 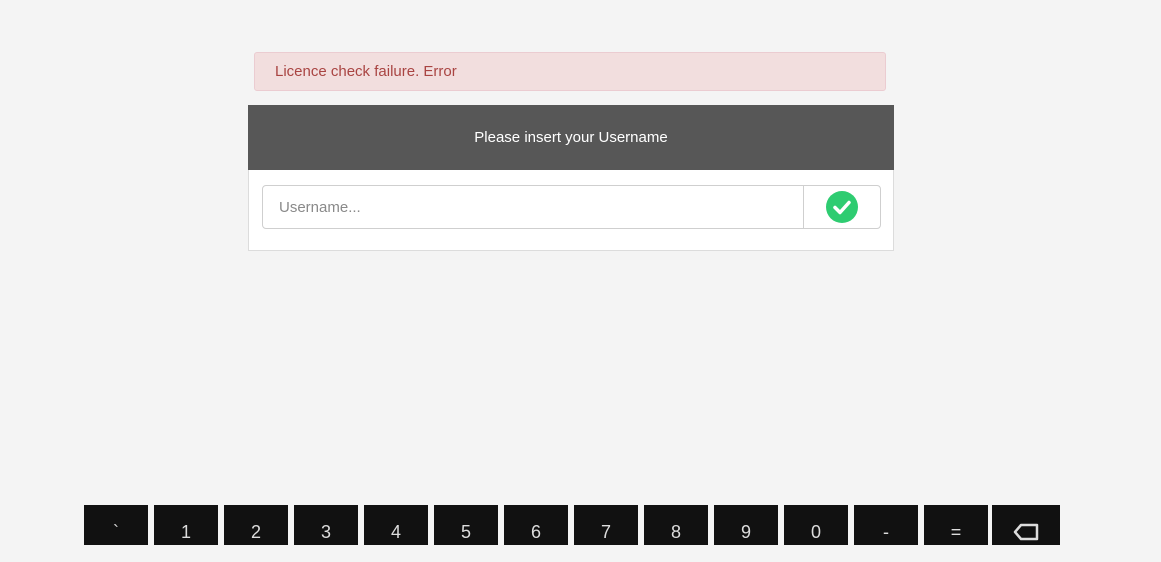 What do you see at coordinates (570, 71) in the screenshot?
I see `licence-error-alert: Licence check failure. Error` at bounding box center [570, 71].